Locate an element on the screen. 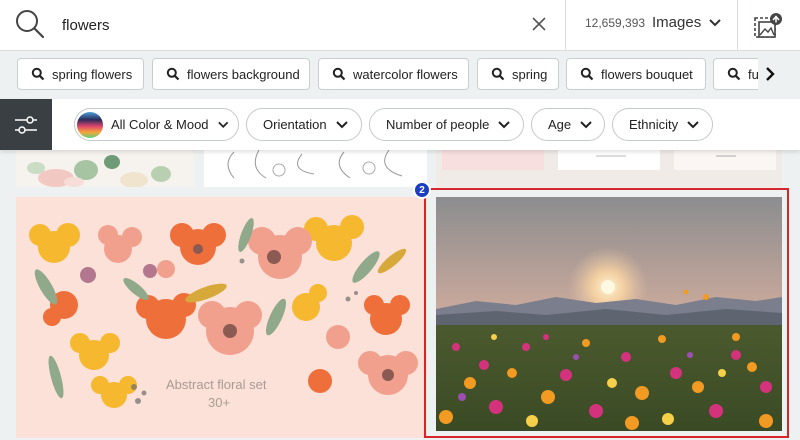  ethnicity-label: Ethnicity is located at coordinates (654, 124).